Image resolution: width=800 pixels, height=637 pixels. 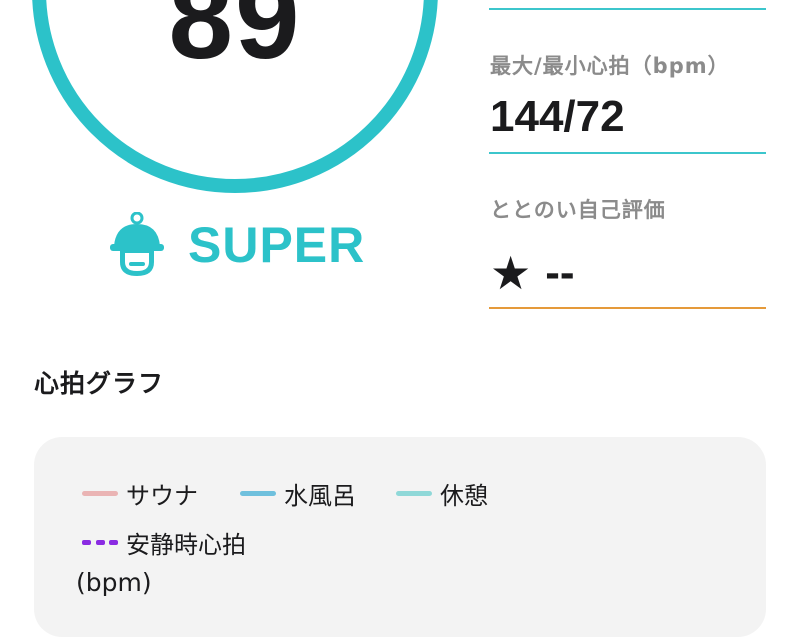 I want to click on heart-rate-value: 144/72, so click(x=557, y=116).